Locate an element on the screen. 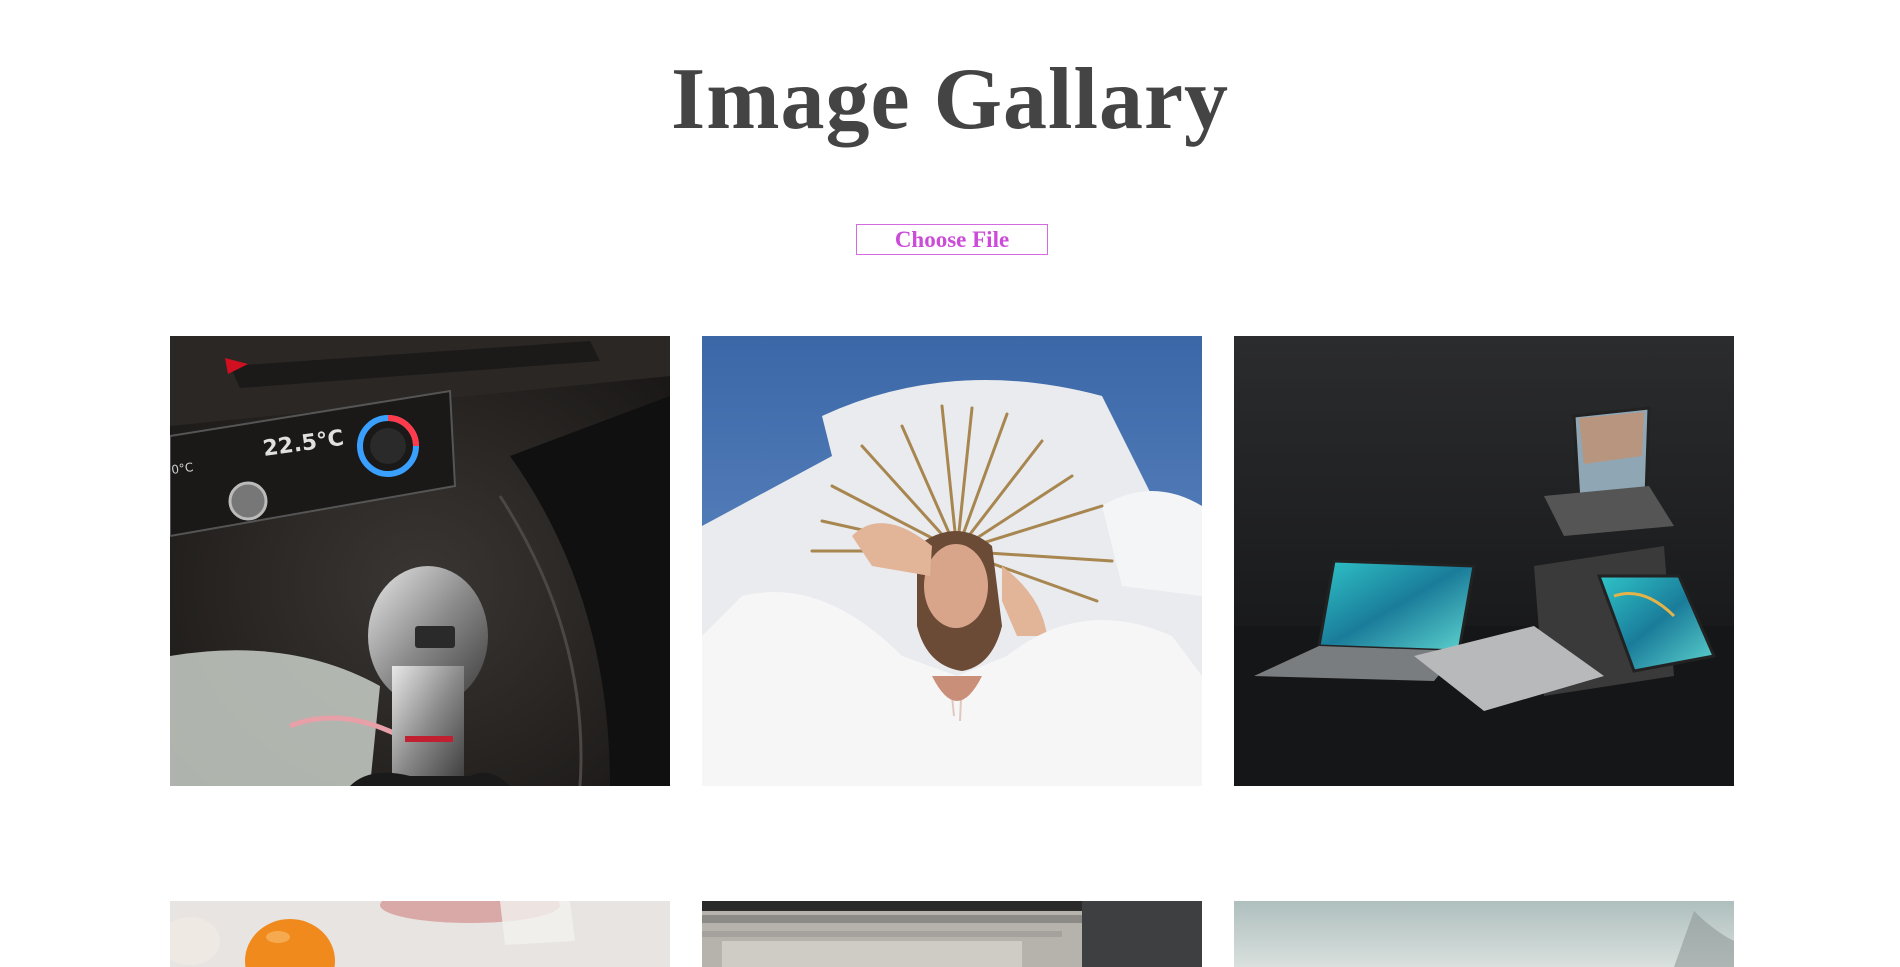 Image resolution: width=1900 pixels, height=967 pixels. choose-file-button: Choose File is located at coordinates (952, 239).